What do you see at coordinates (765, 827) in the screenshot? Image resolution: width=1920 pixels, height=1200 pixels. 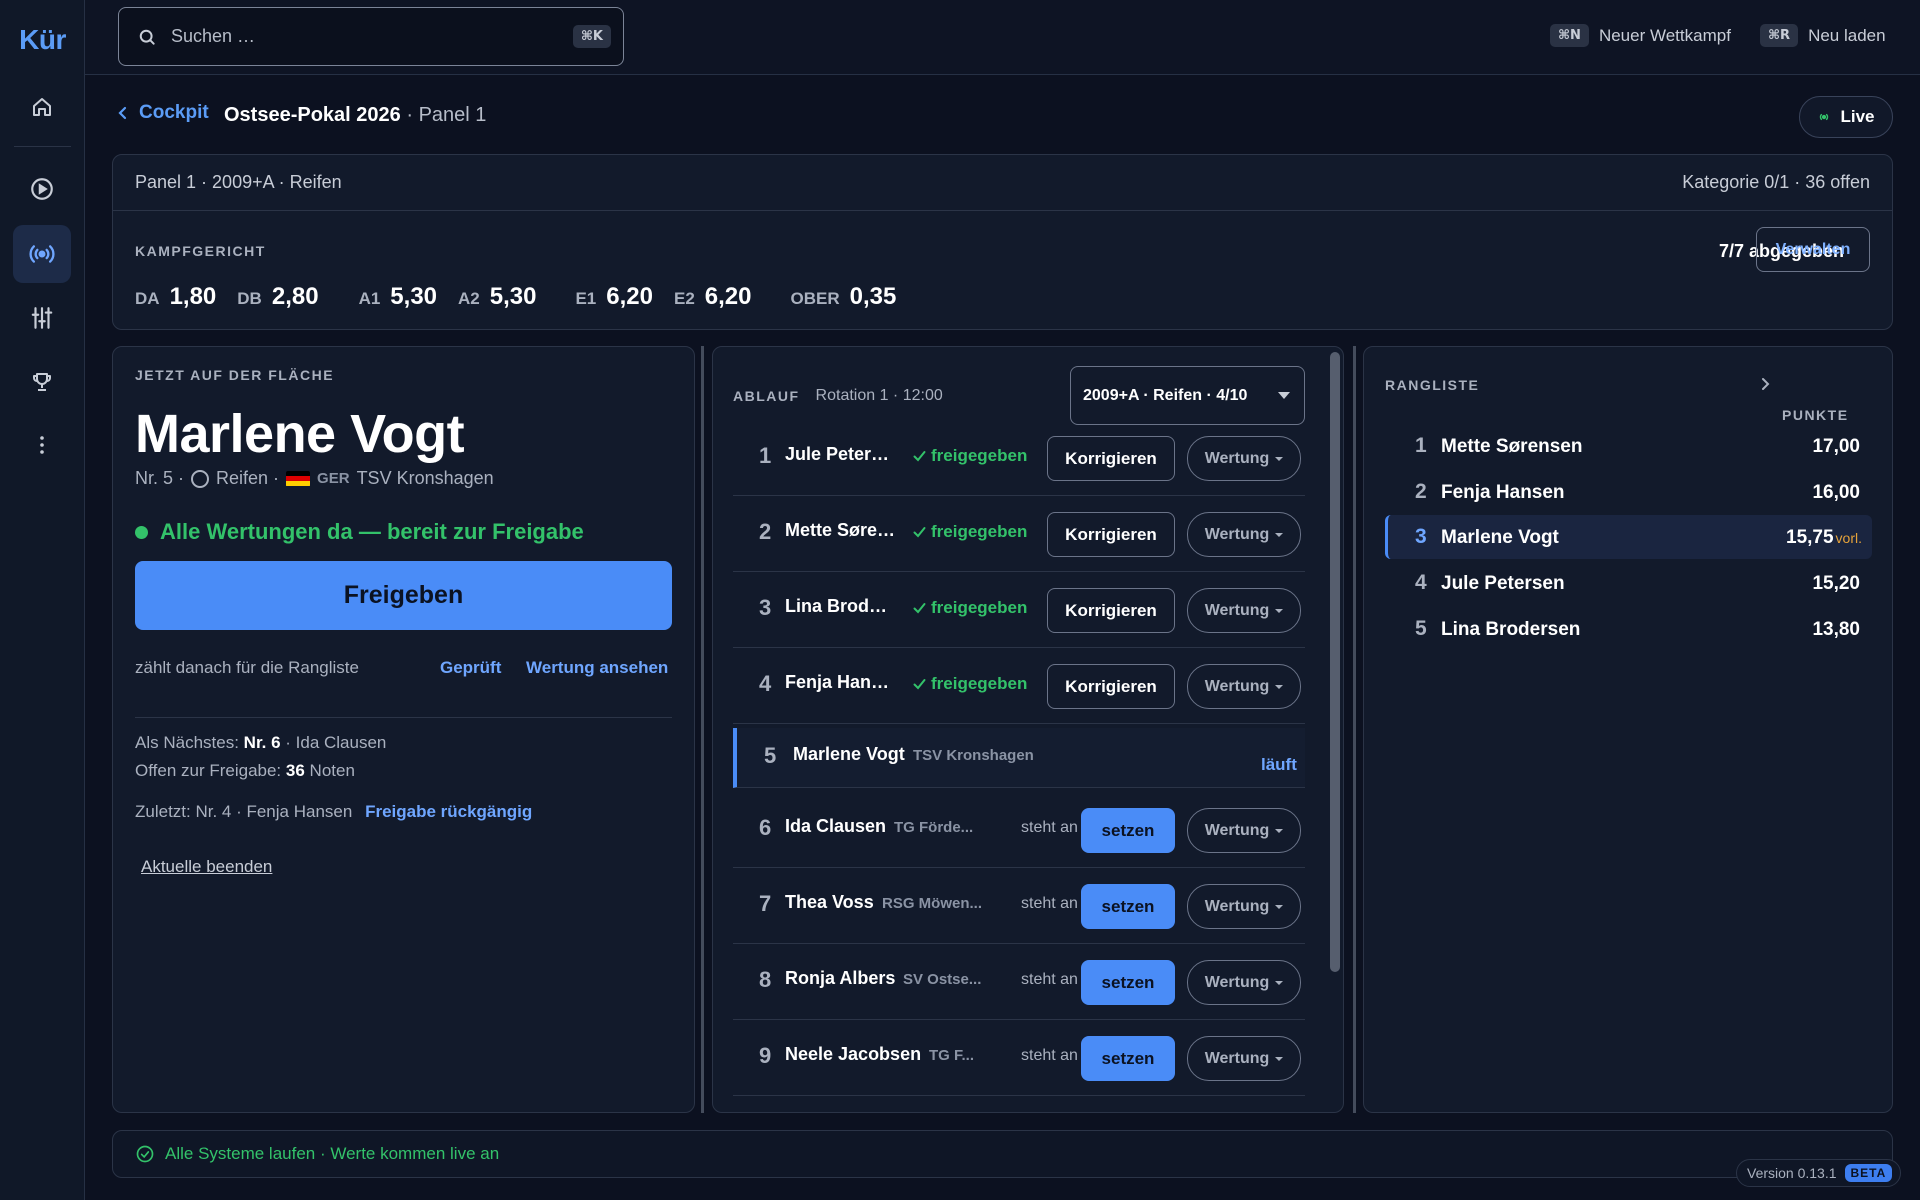 I see `row-number: 6` at bounding box center [765, 827].